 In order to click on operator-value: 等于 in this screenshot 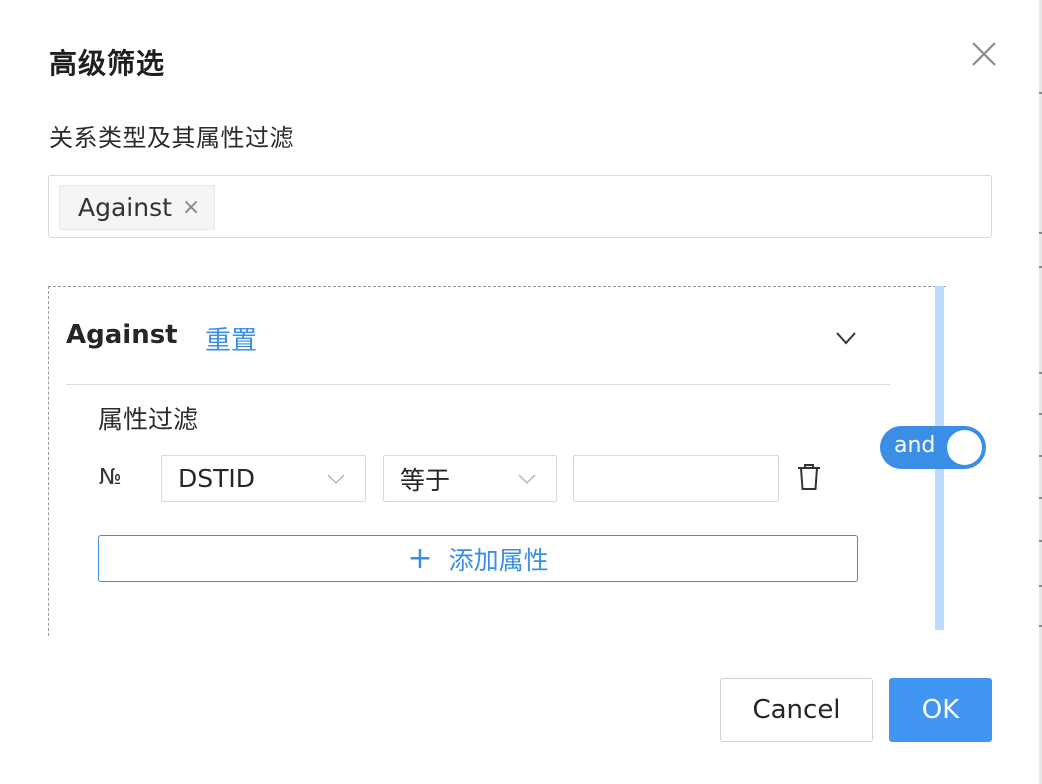, I will do `click(425, 480)`.